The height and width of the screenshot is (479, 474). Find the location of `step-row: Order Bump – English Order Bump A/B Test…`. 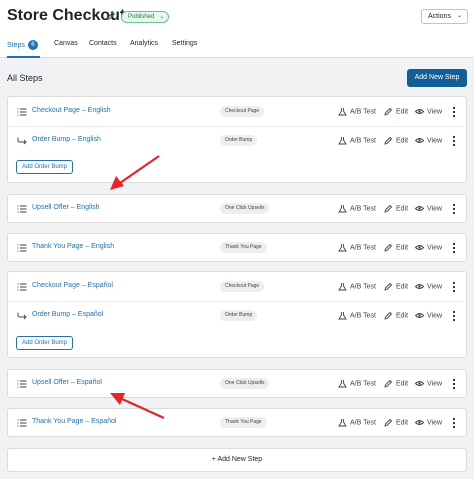

step-row: Order Bump – English Order Bump A/B Test… is located at coordinates (237, 140).